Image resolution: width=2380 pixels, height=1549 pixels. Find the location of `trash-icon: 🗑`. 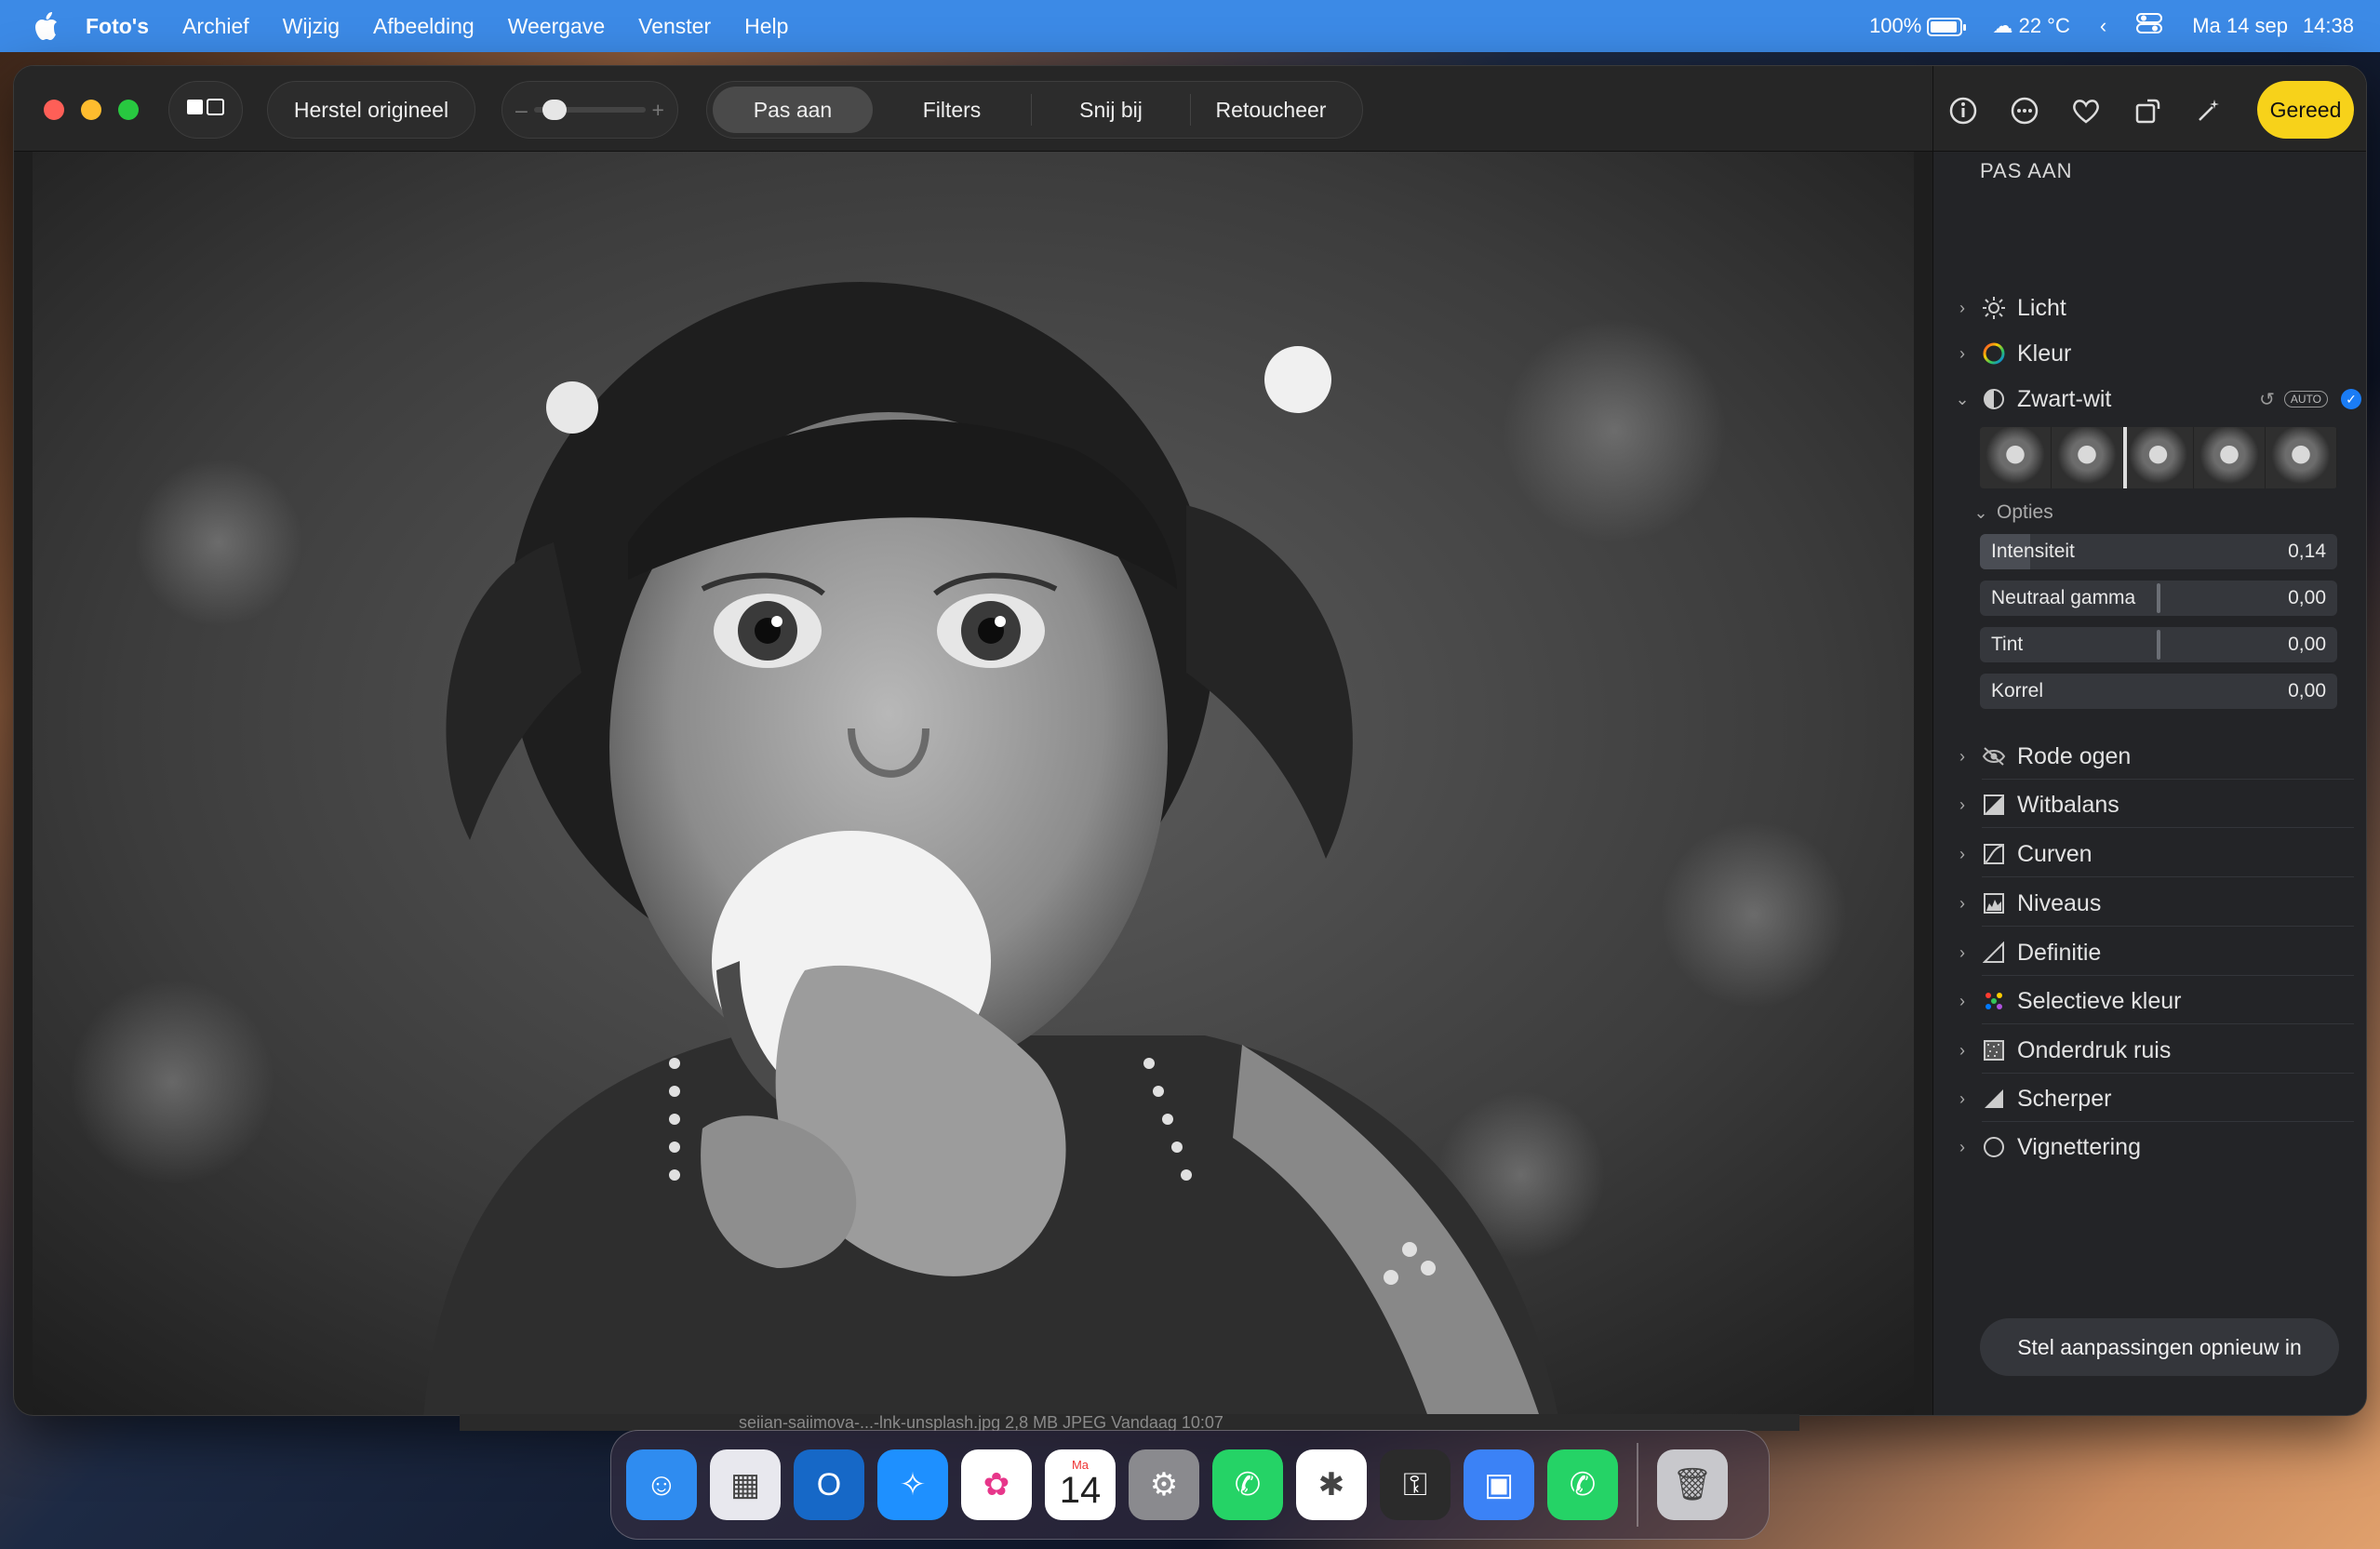

trash-icon: 🗑 is located at coordinates (1692, 1484).